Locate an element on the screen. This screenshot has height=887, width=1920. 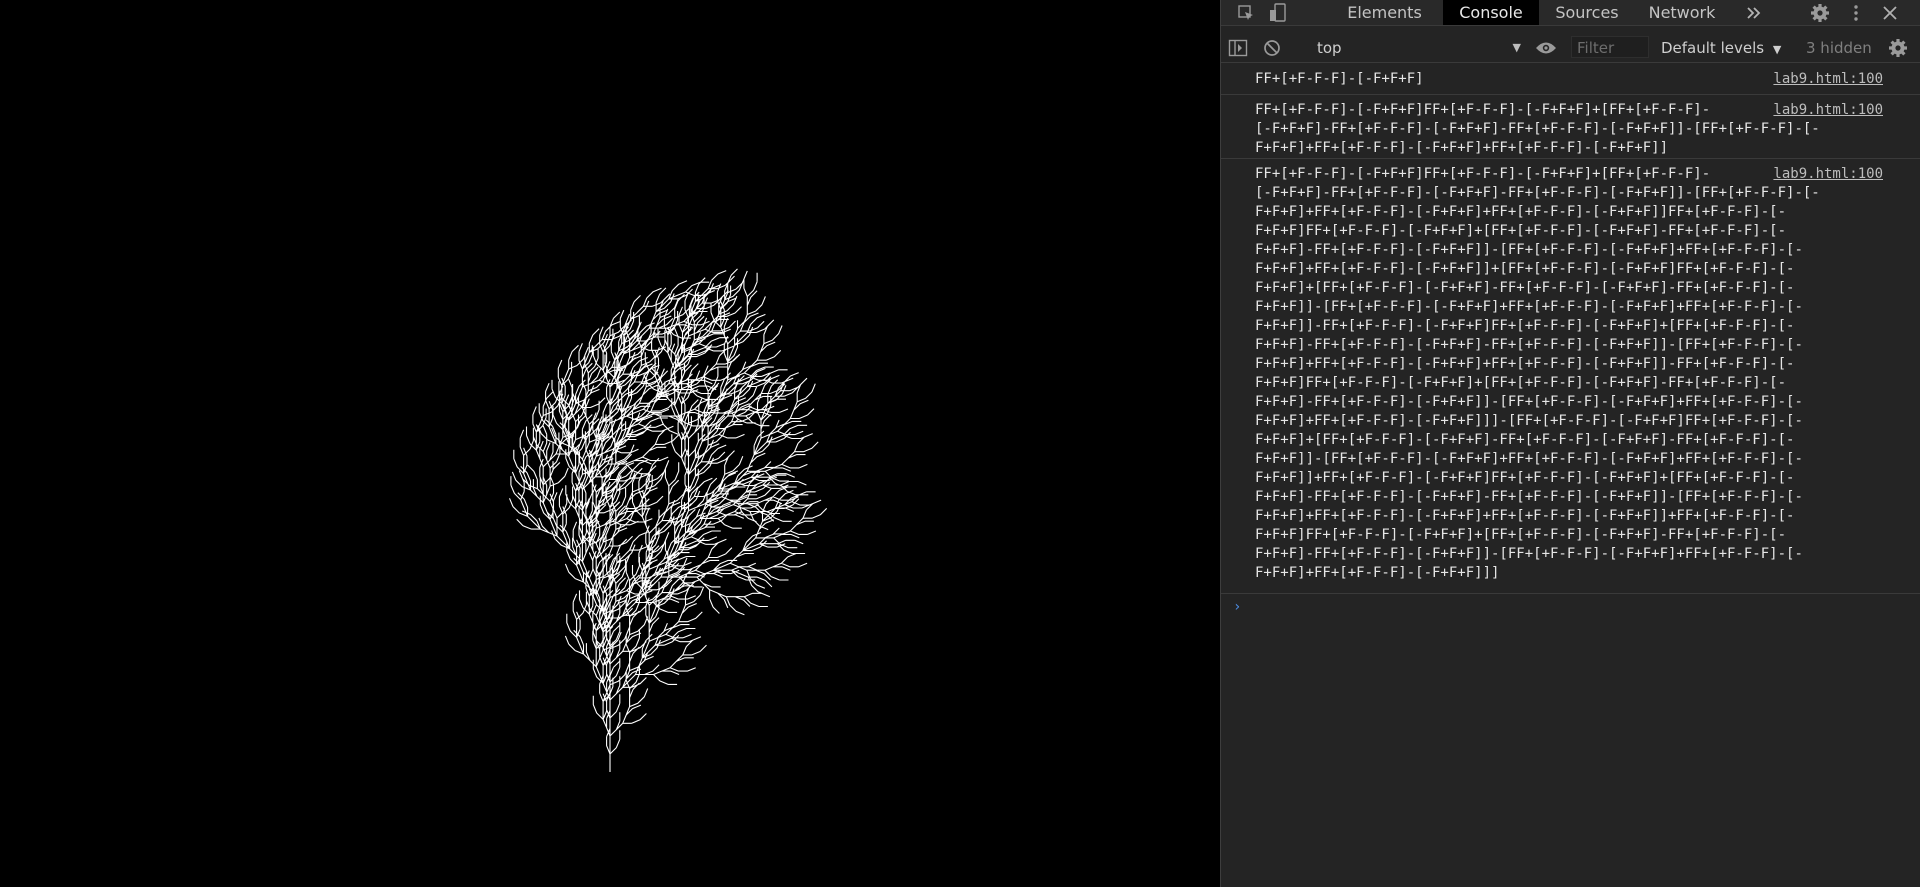
clear-console-icon is located at coordinates (1272, 47).